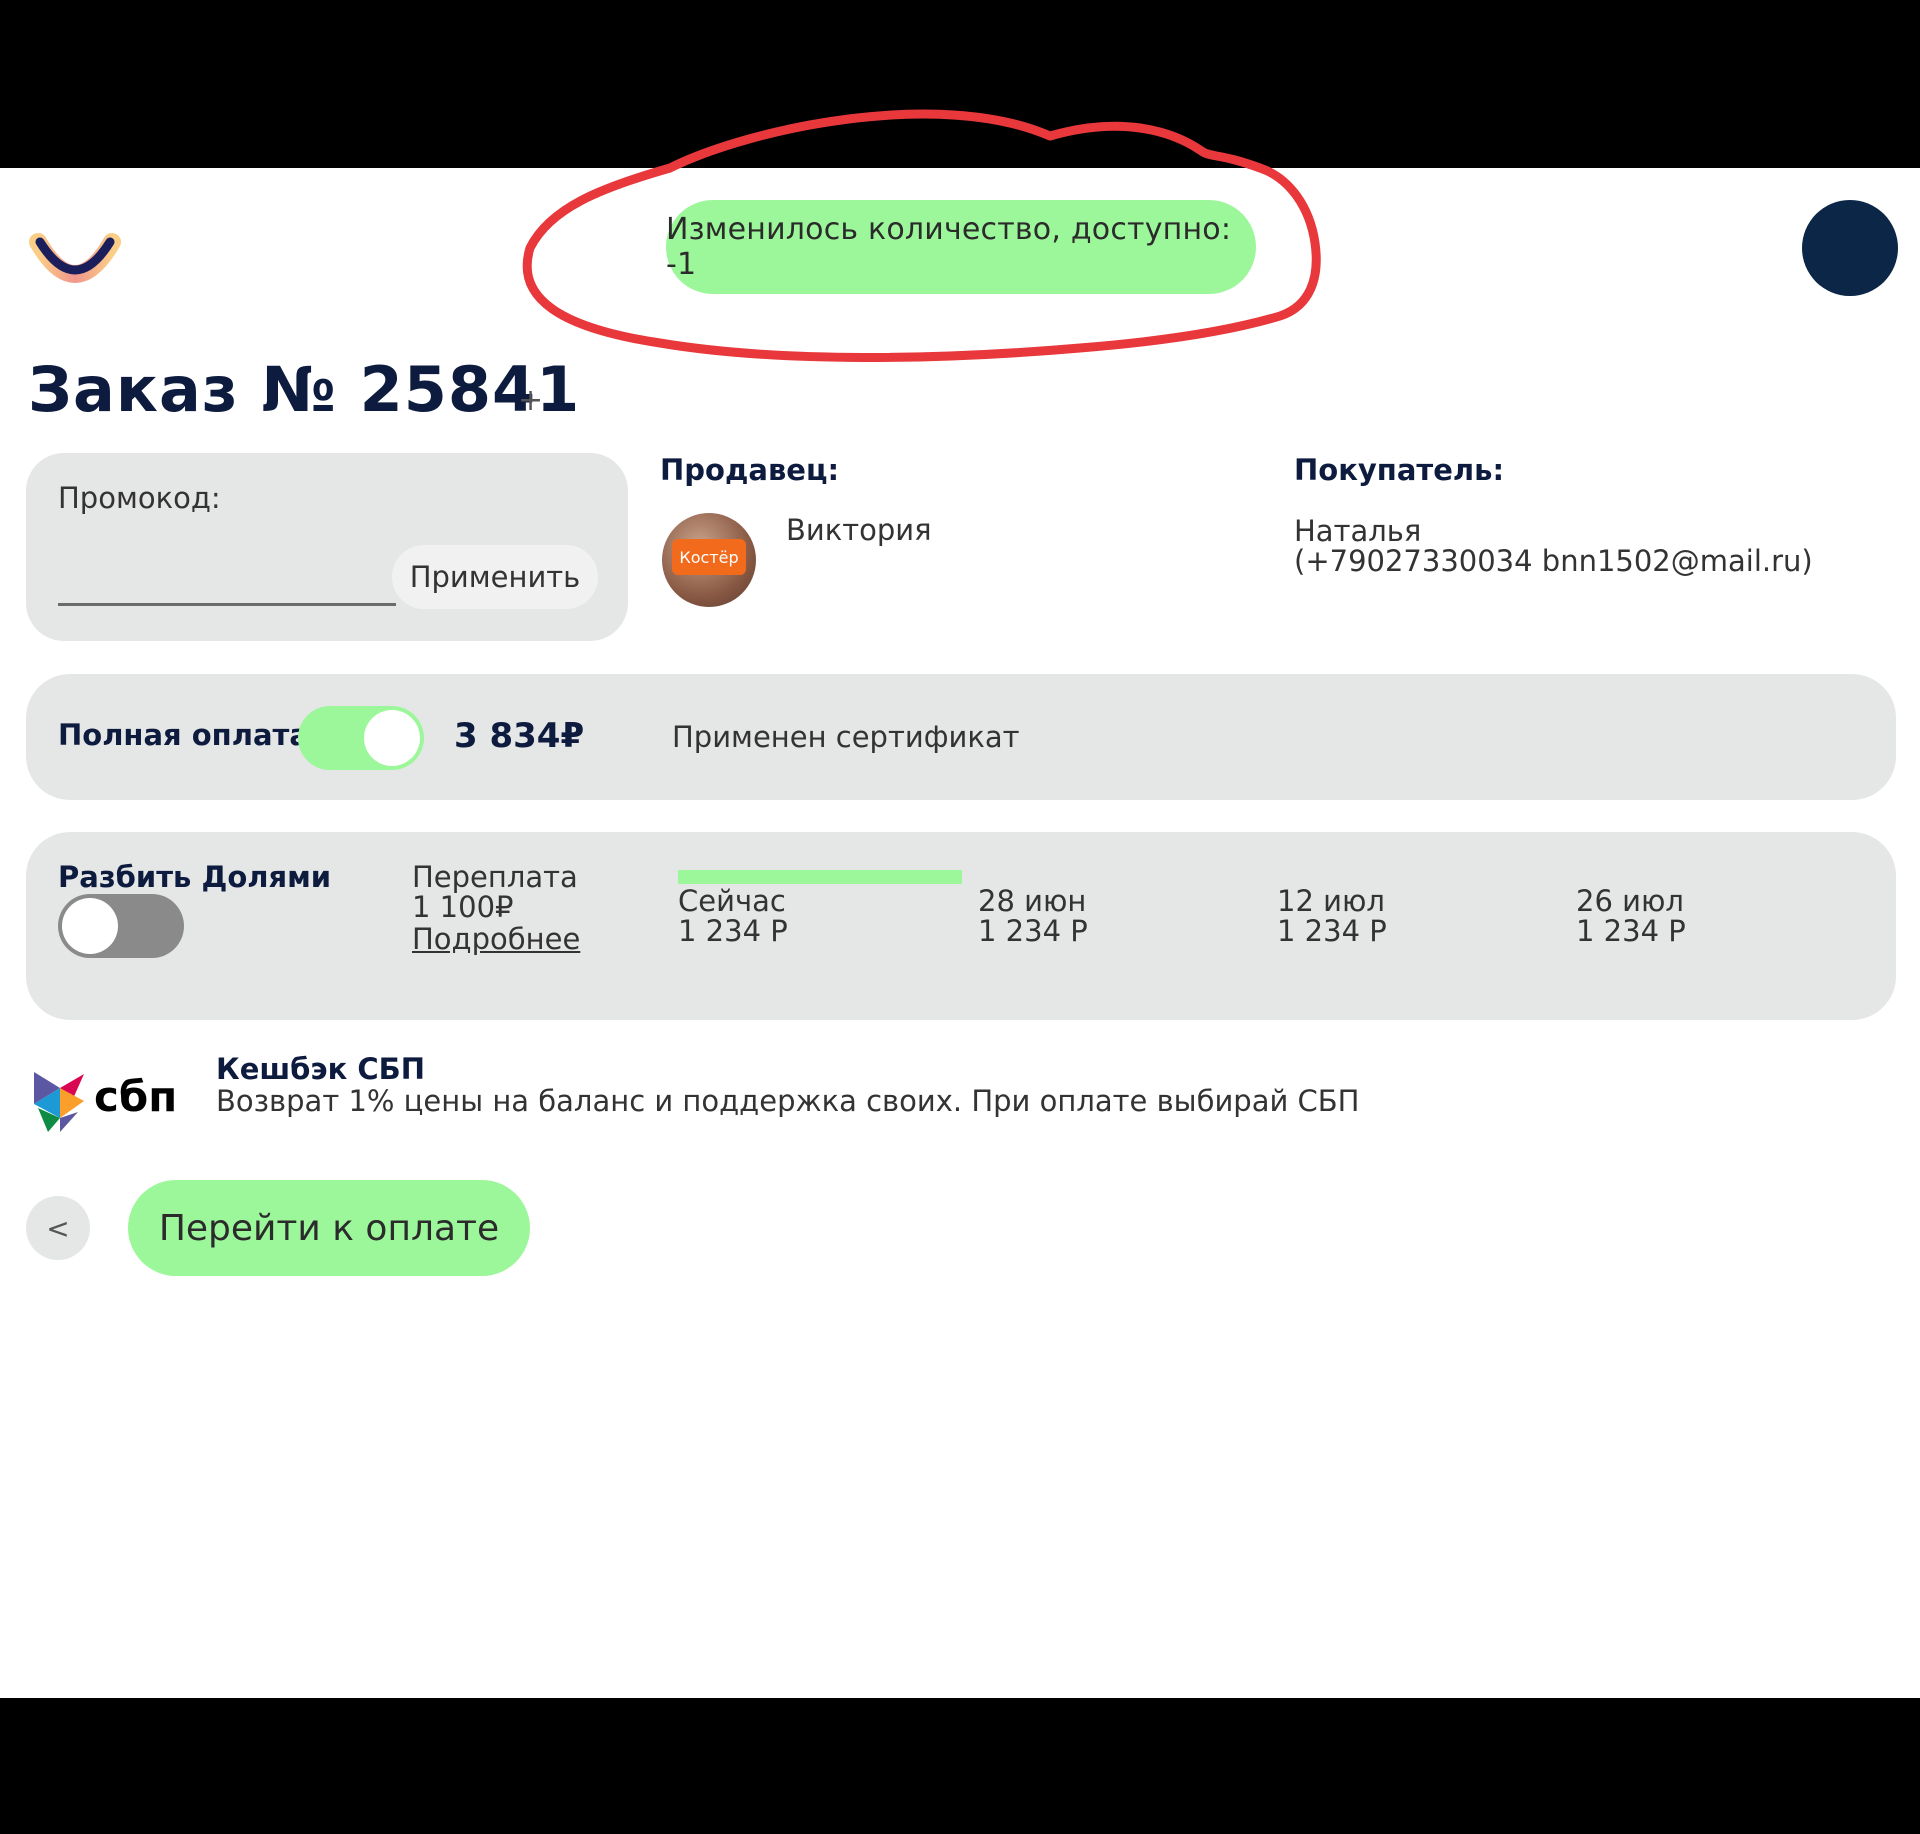 The width and height of the screenshot is (1920, 1834). I want to click on go-to-payment-button: Перейти к оплате, so click(329, 1228).